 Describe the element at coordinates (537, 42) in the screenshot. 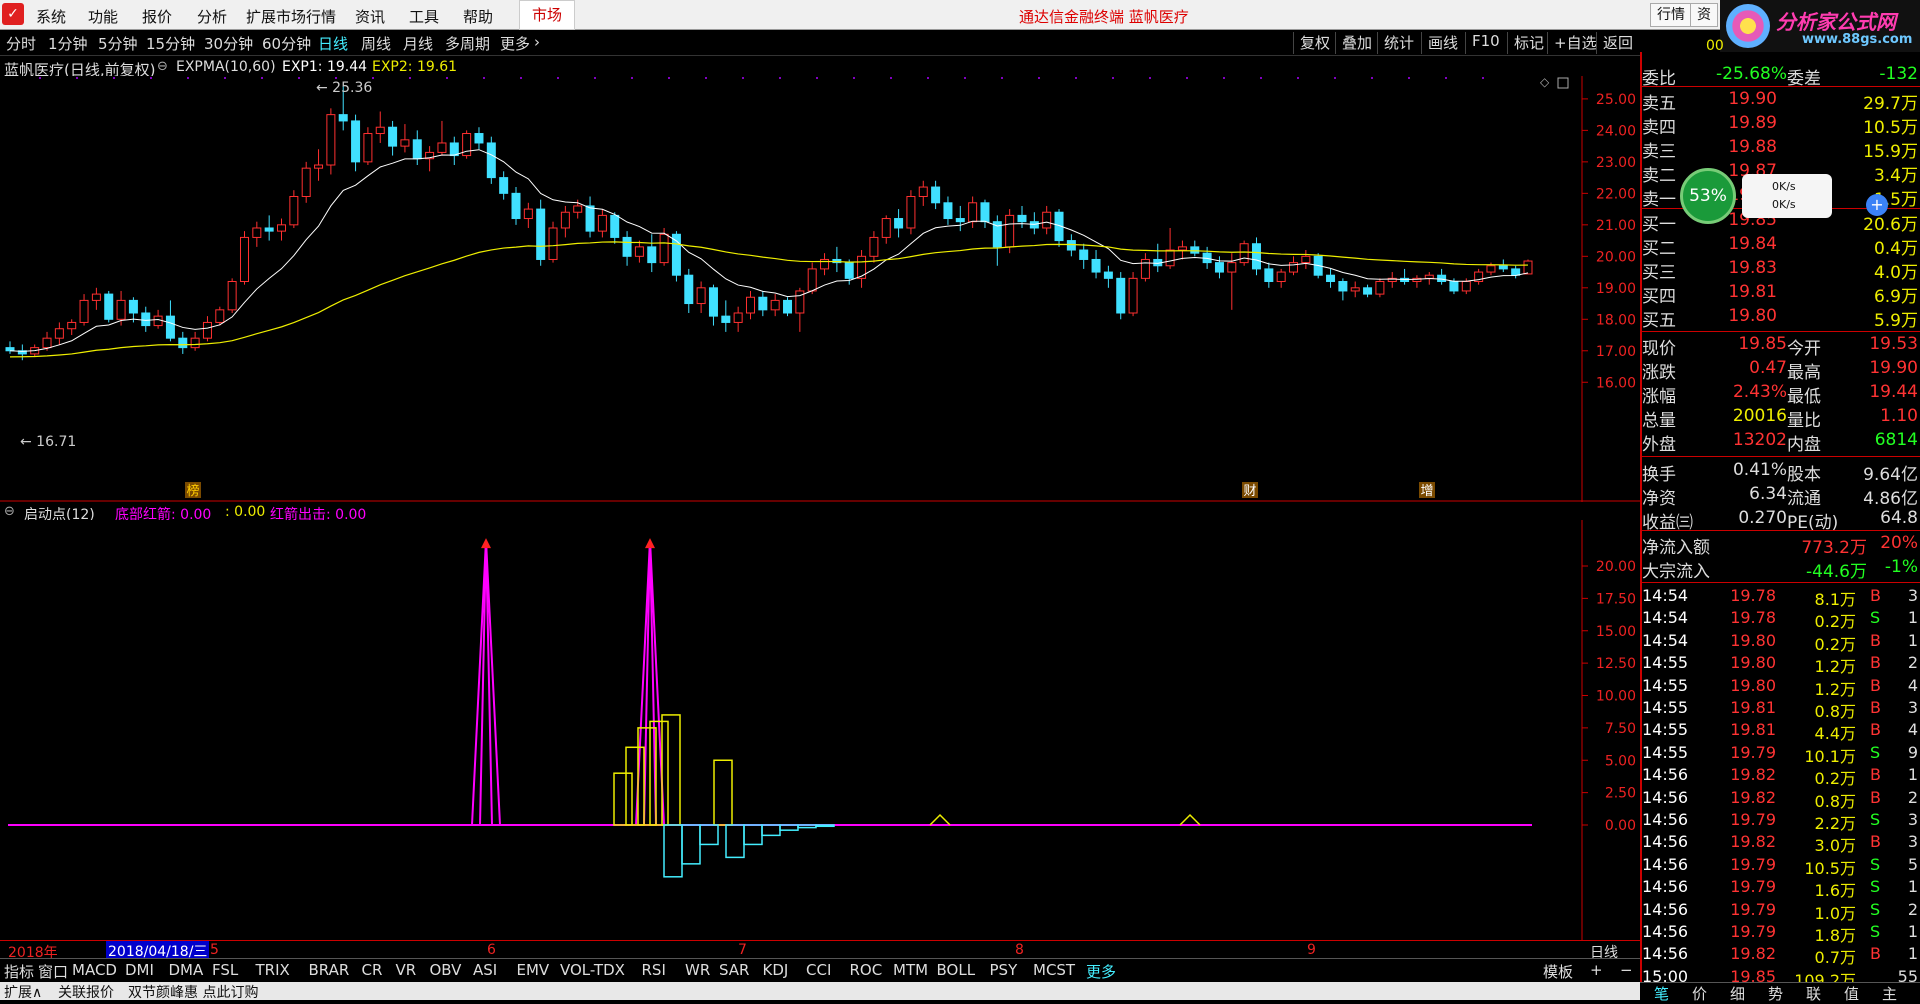

I see `chevron-right-icon: ›` at that location.